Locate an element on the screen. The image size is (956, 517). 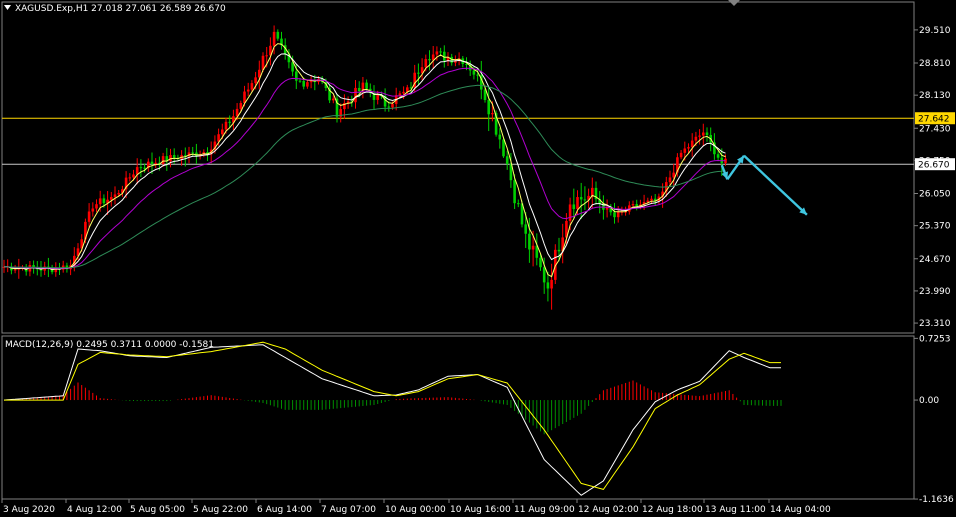
time-tick-label: 4 Aug 12:00 is located at coordinates (94, 510).